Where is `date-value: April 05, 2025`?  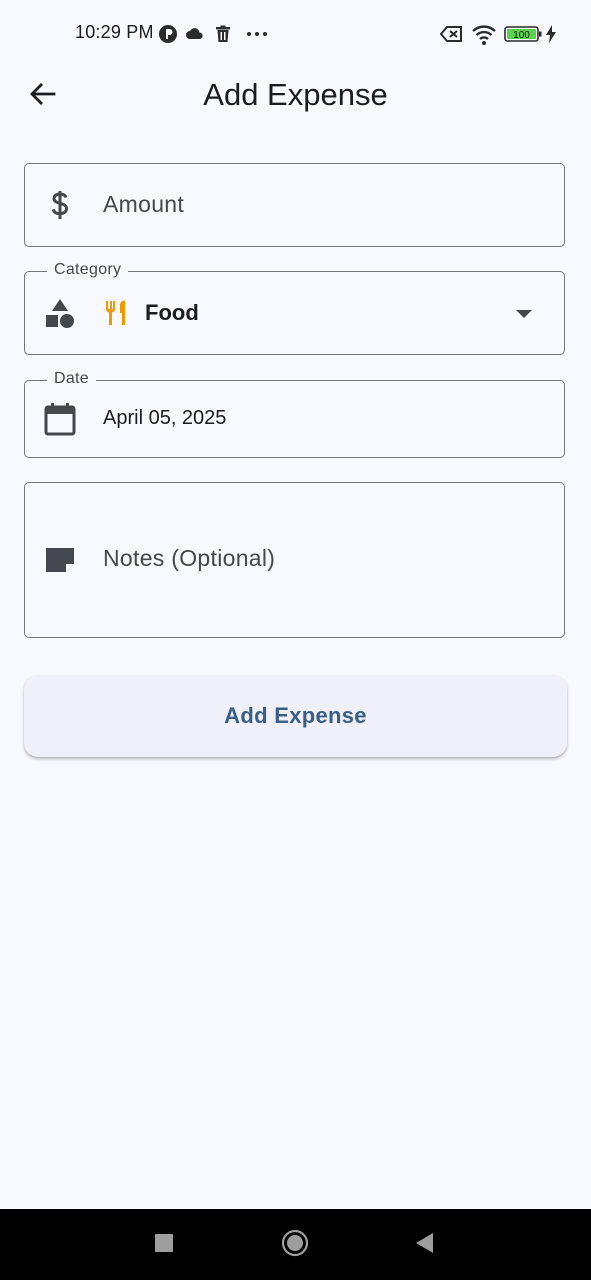 date-value: April 05, 2025 is located at coordinates (165, 418).